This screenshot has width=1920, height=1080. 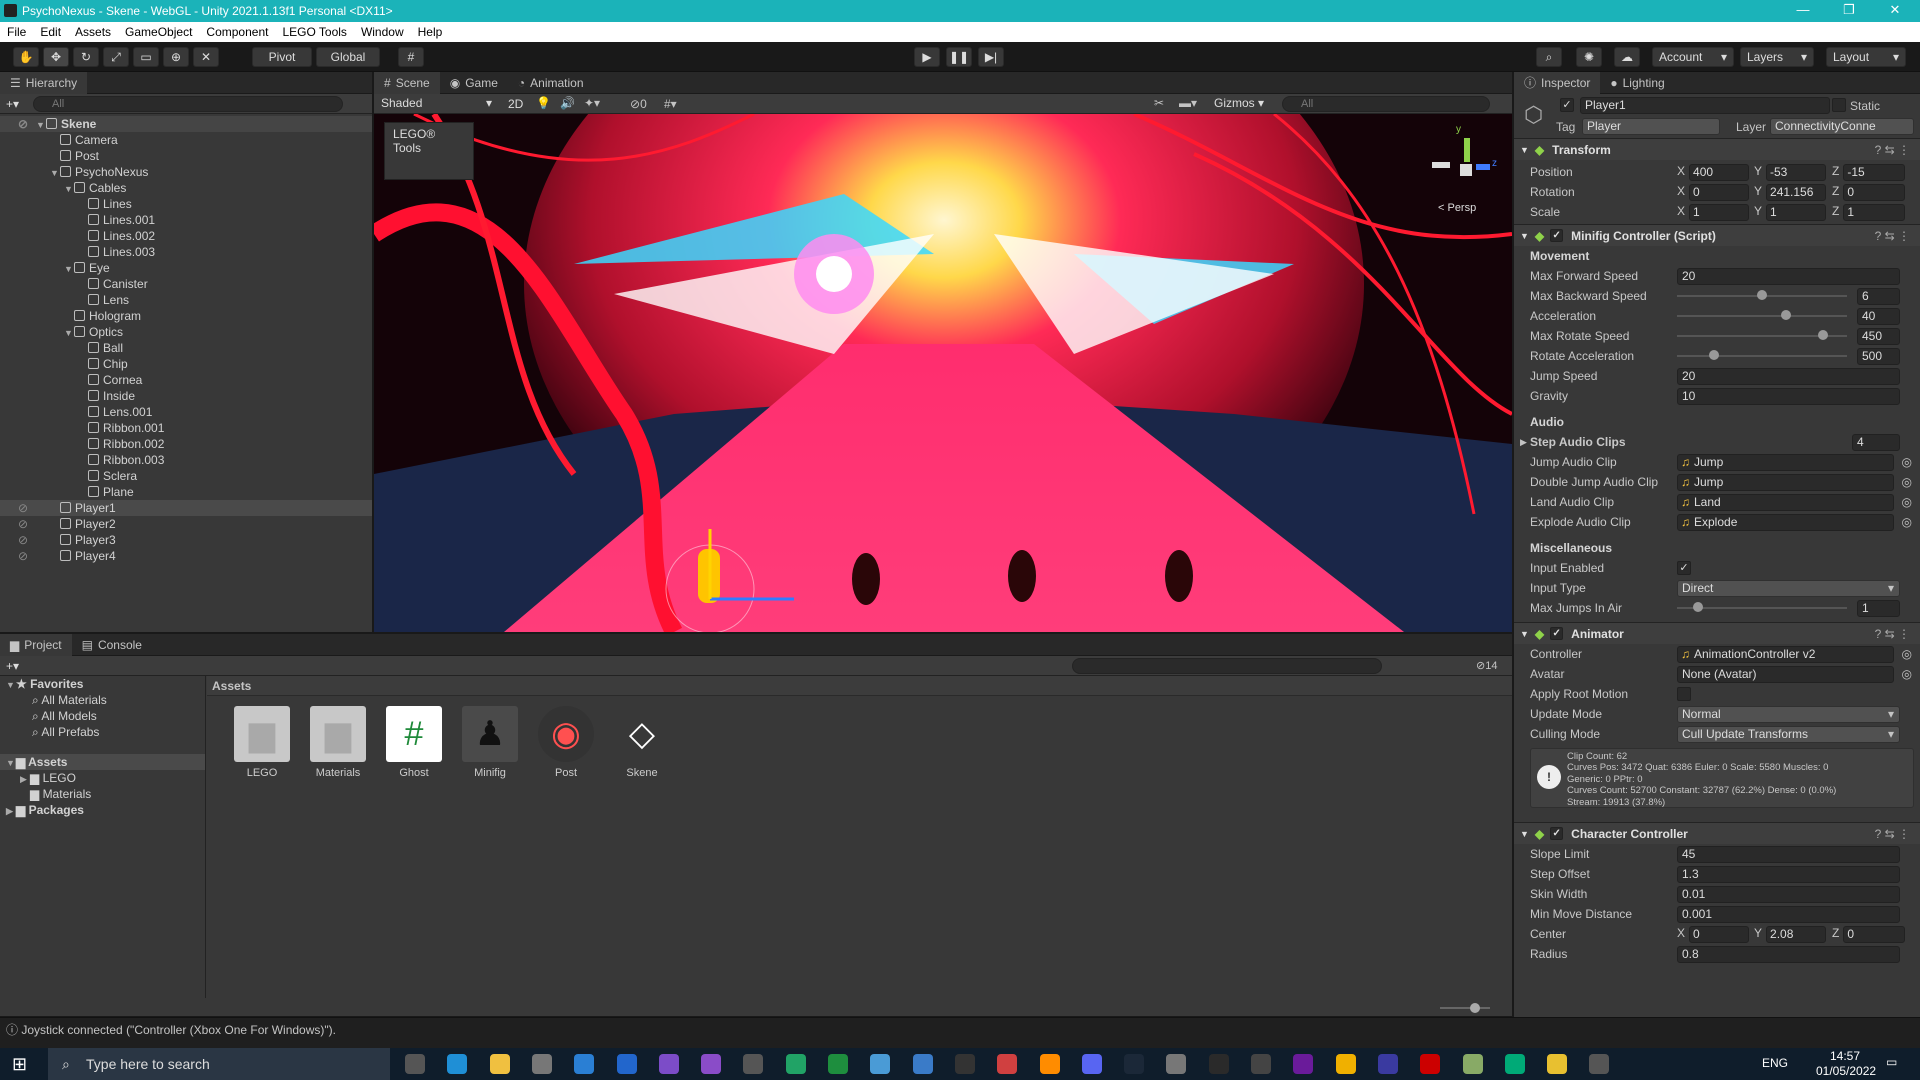 I want to click on transform-component: ▼ ◆ Transform ? ⇆ ⋮, so click(x=1717, y=149).